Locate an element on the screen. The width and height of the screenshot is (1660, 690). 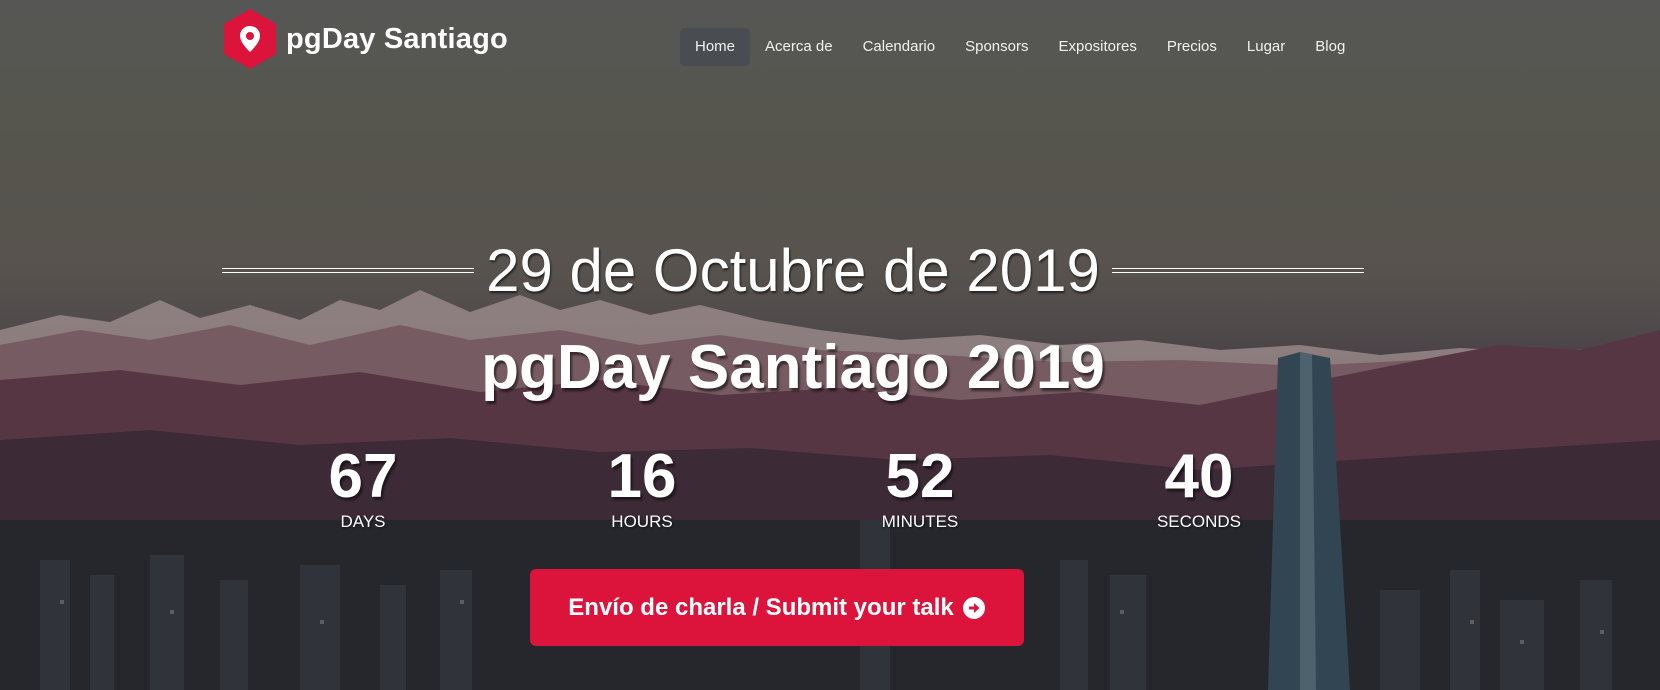
countdown: 67 DAYS 16 HOURS 52 MINUTES 40 SECONDS is located at coordinates (830, 494).